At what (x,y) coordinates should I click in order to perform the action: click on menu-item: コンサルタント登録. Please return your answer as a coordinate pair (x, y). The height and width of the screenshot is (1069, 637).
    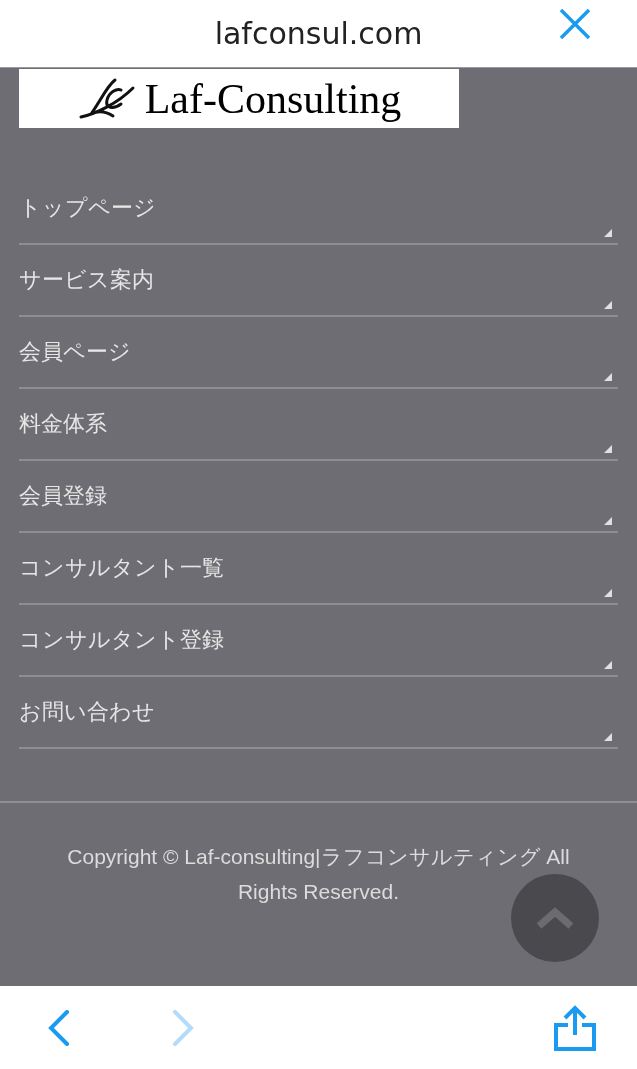
    Looking at the image, I should click on (318, 641).